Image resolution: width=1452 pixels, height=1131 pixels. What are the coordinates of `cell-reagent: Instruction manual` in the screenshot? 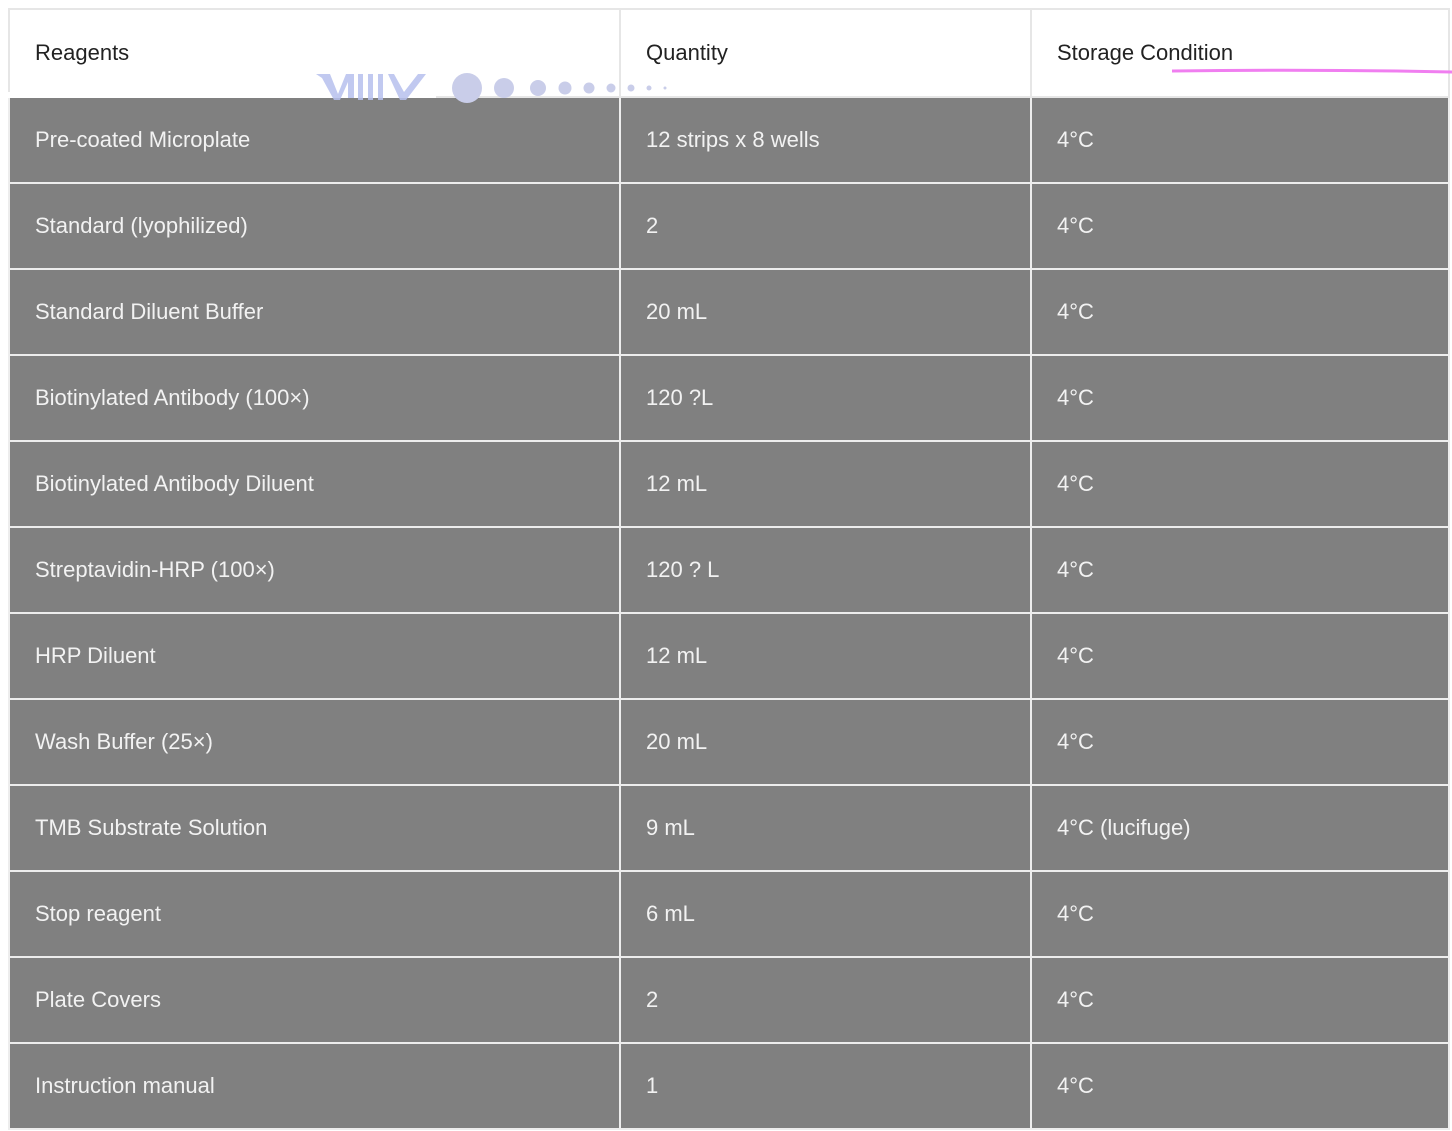 It's located at (314, 1086).